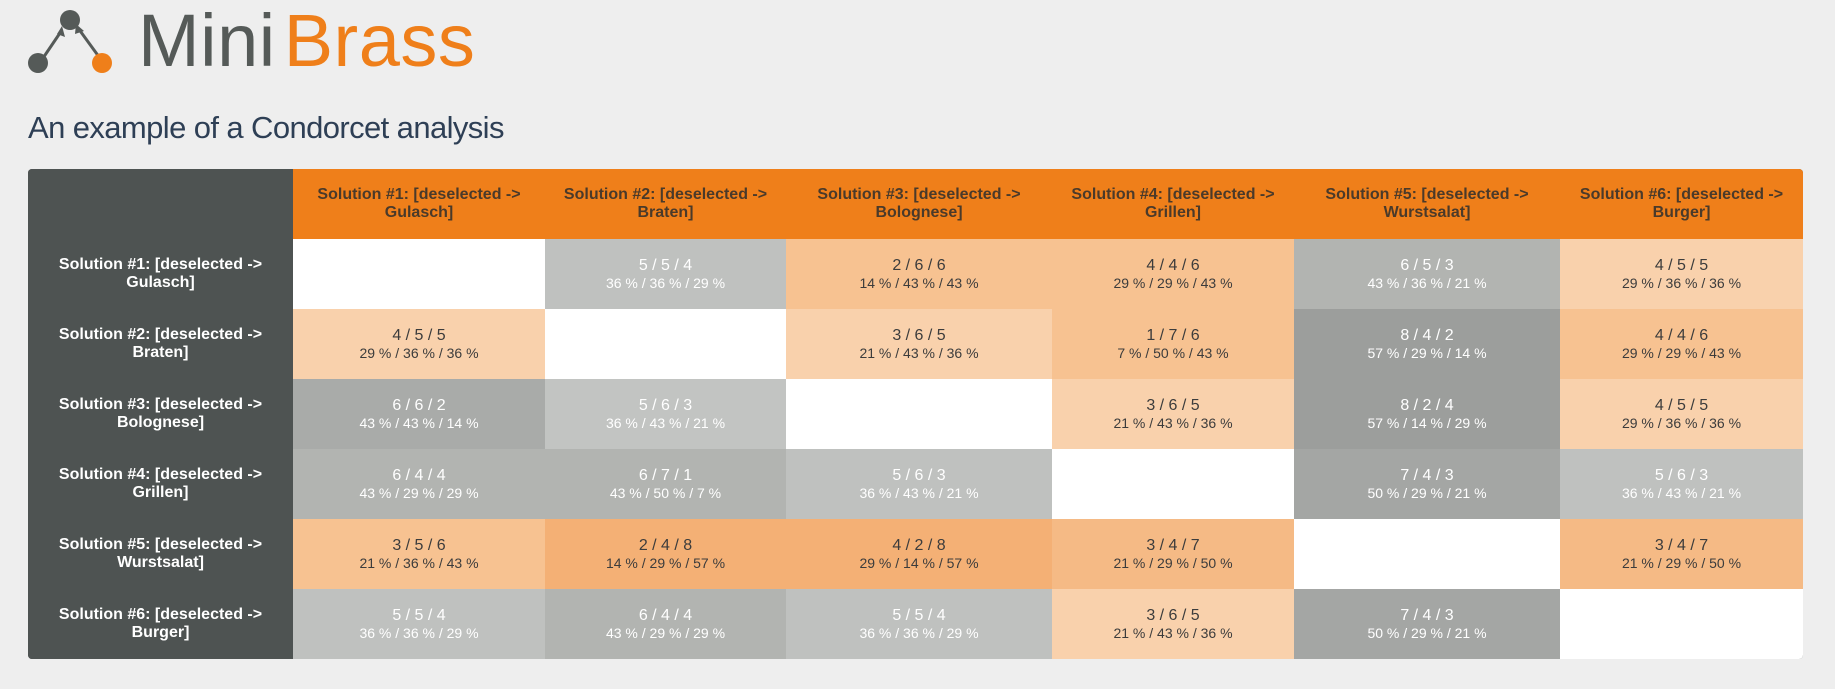  I want to click on vote-counts: 6 / 6 / 2, so click(419, 405).